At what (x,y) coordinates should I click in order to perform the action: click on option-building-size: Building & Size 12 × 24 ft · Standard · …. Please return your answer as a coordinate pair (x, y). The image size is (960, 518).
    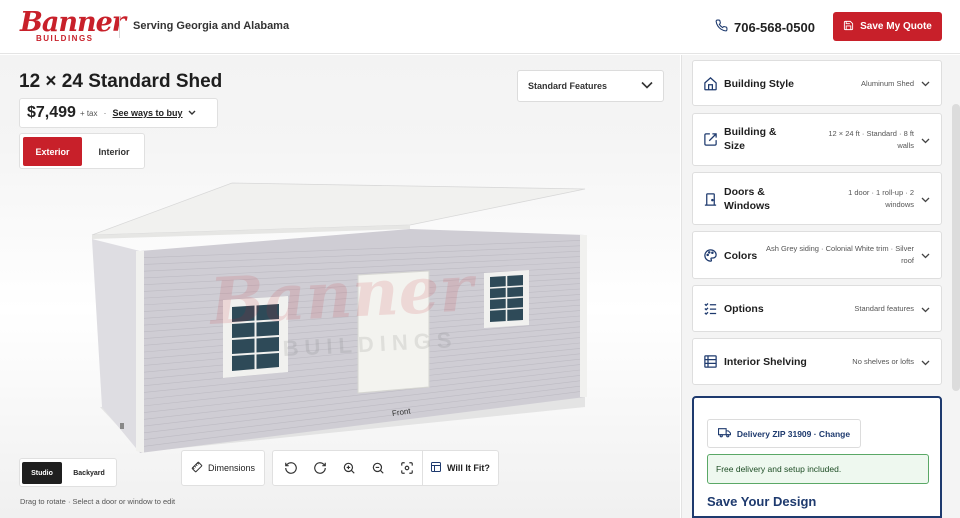
    Looking at the image, I should click on (817, 139).